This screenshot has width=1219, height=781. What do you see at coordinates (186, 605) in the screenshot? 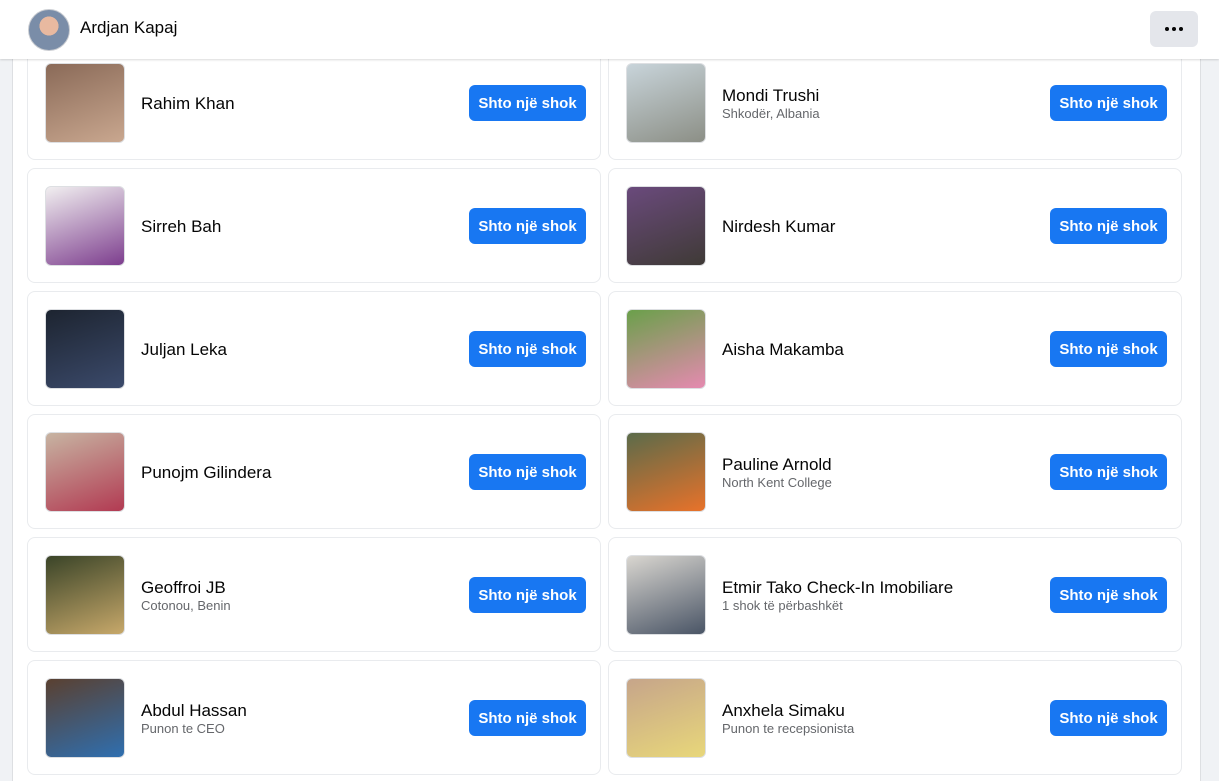
I see `person-subtitle: Cotonou, Benin` at bounding box center [186, 605].